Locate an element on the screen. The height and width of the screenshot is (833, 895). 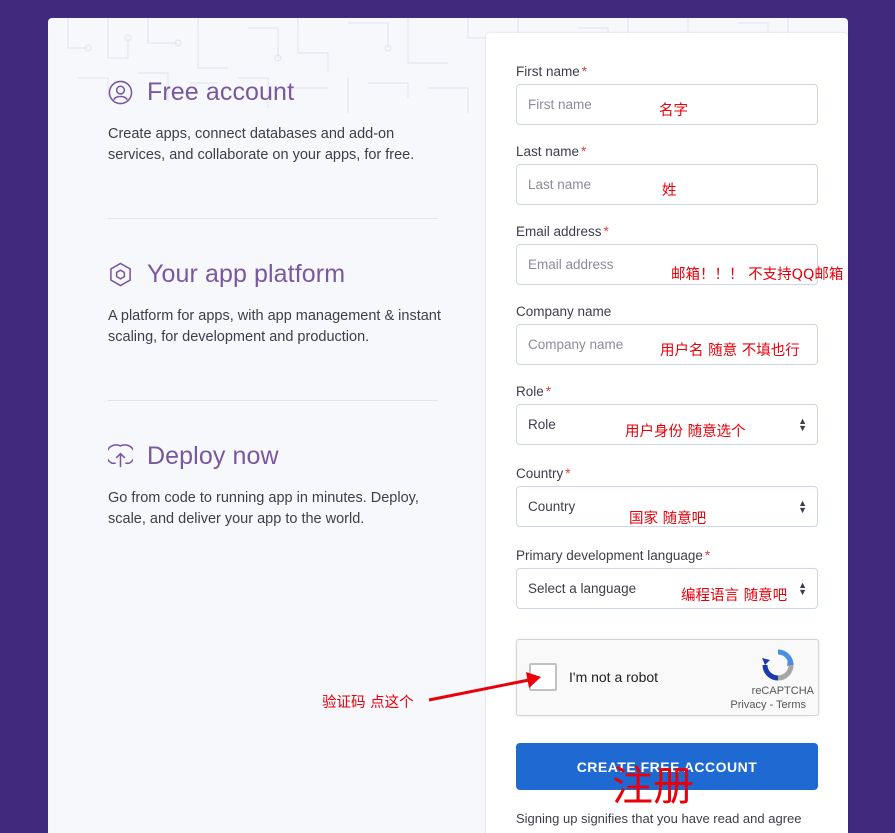
first-name-label: First name * is located at coordinates (552, 71).